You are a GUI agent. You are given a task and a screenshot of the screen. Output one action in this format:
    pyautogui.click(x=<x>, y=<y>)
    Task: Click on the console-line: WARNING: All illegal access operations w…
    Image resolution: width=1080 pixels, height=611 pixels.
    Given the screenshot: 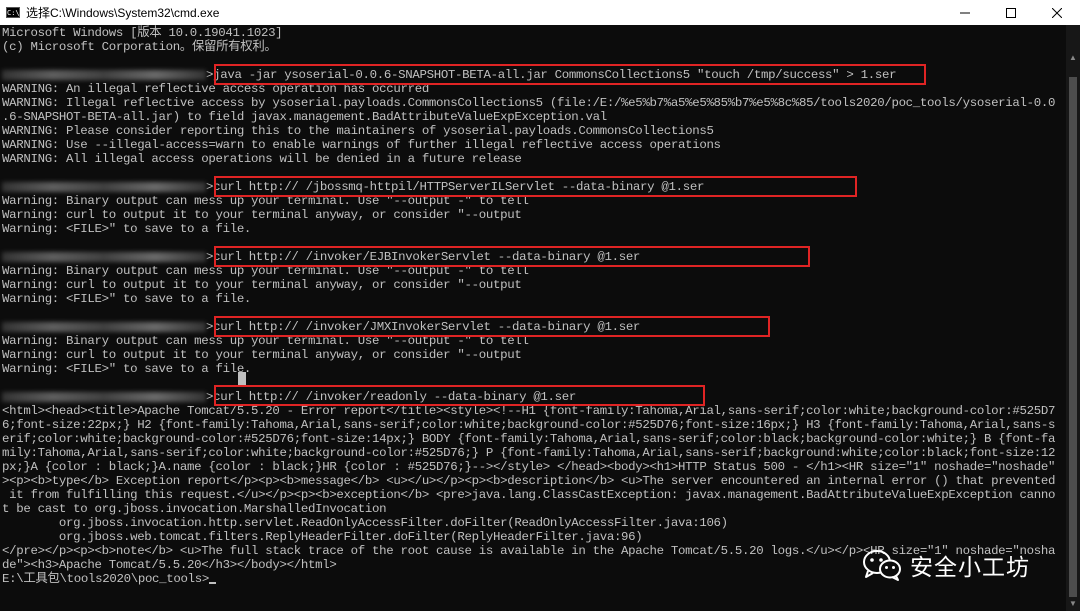 What is the action you would take?
    pyautogui.click(x=262, y=159)
    